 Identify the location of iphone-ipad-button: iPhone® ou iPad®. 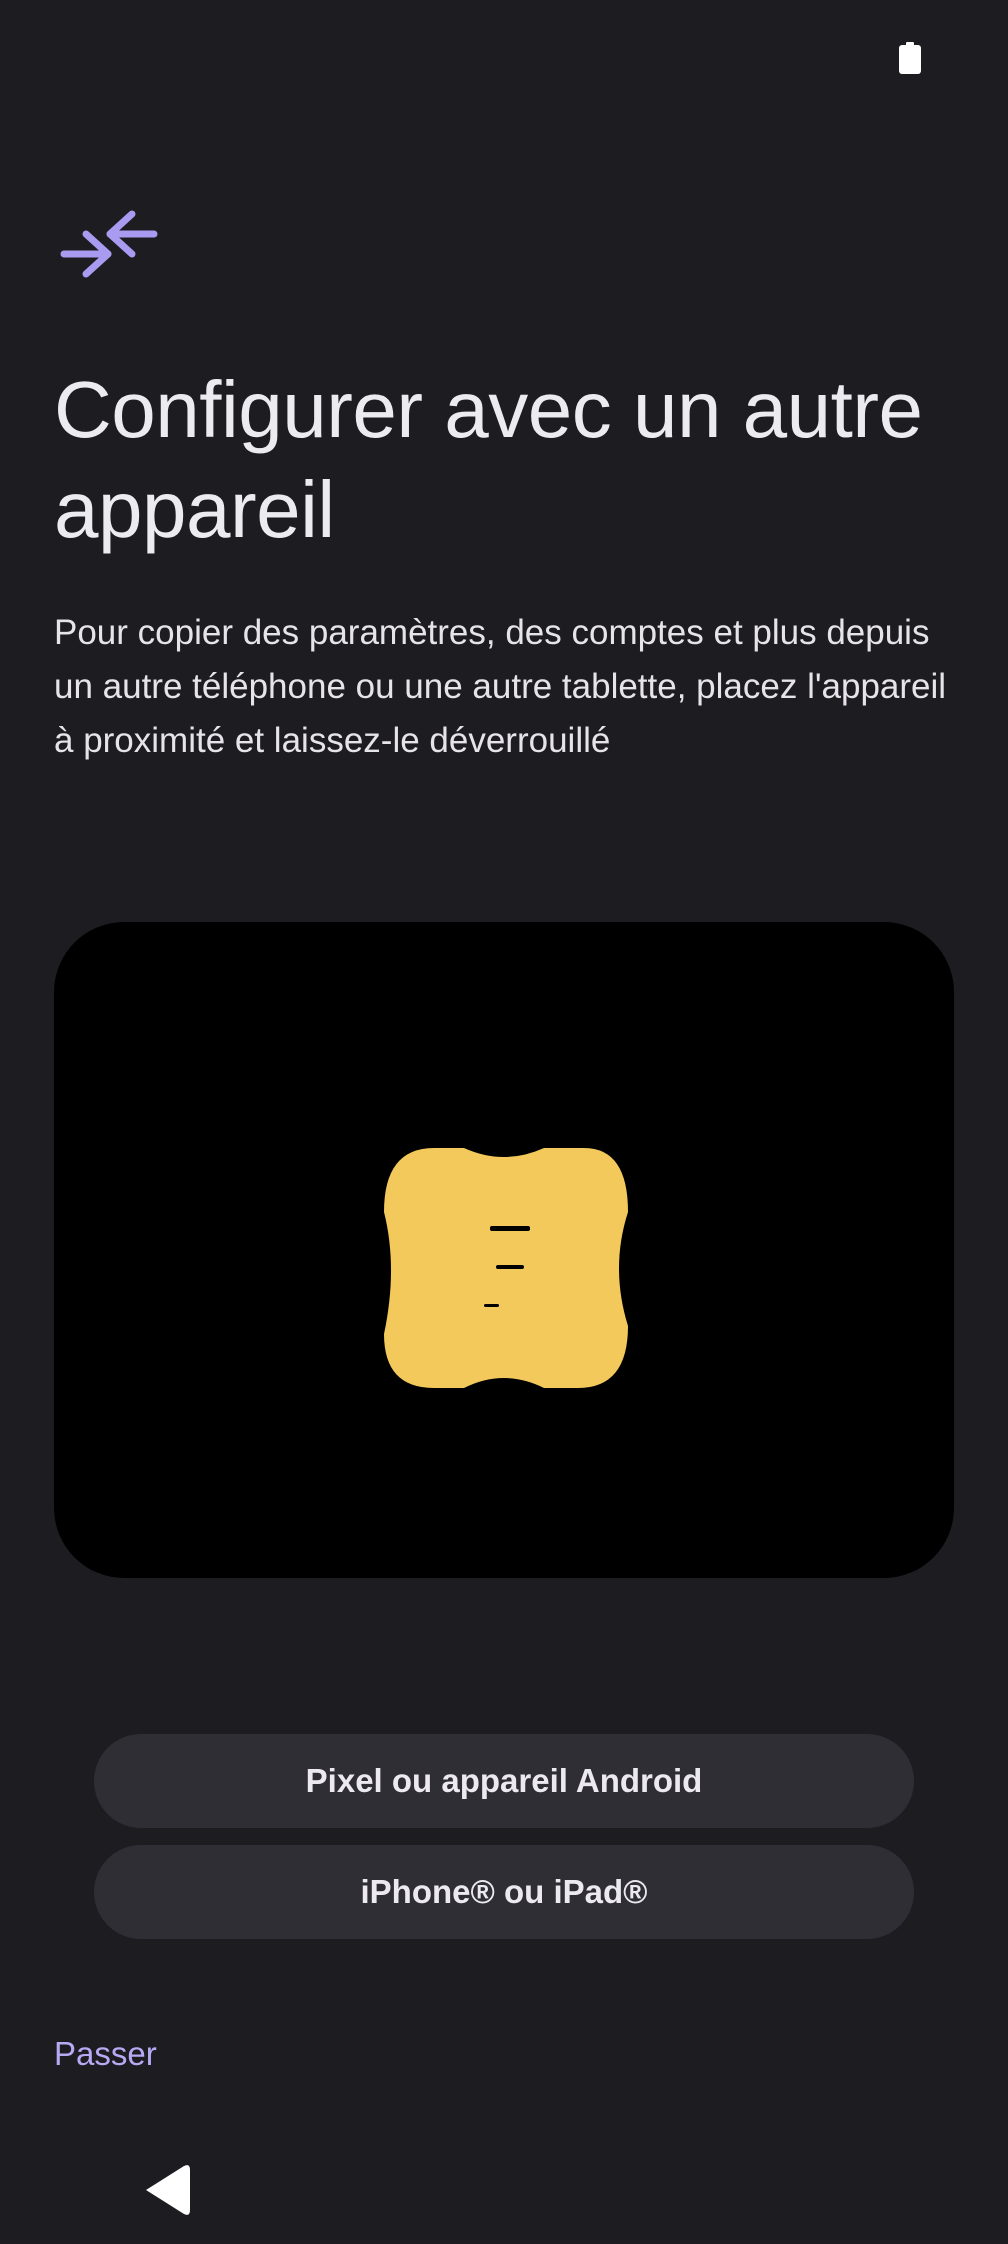
(504, 1892).